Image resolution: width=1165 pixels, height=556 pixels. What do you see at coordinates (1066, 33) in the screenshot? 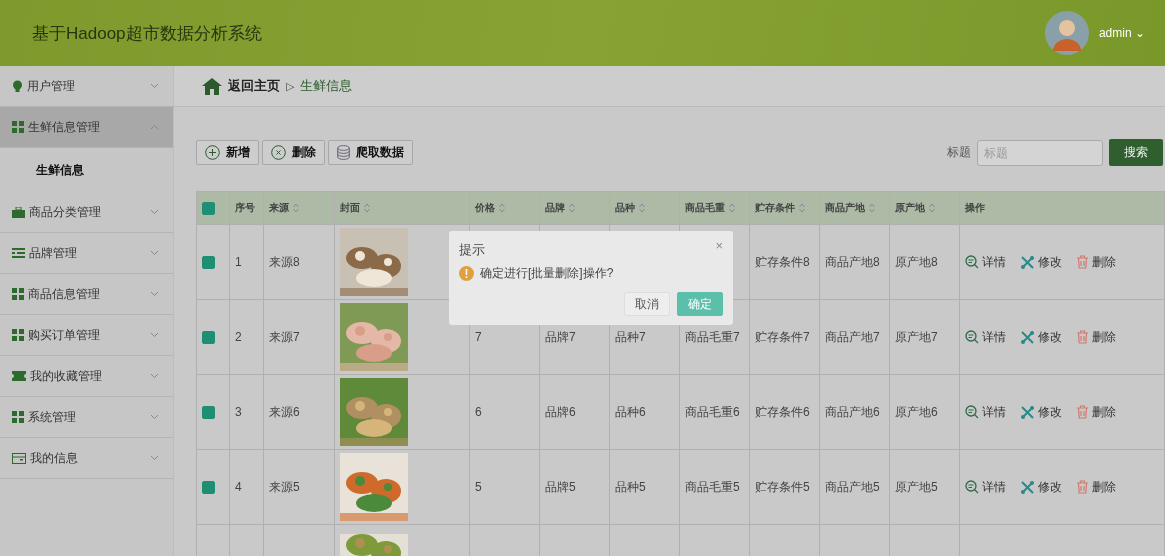
I see `avatar` at bounding box center [1066, 33].